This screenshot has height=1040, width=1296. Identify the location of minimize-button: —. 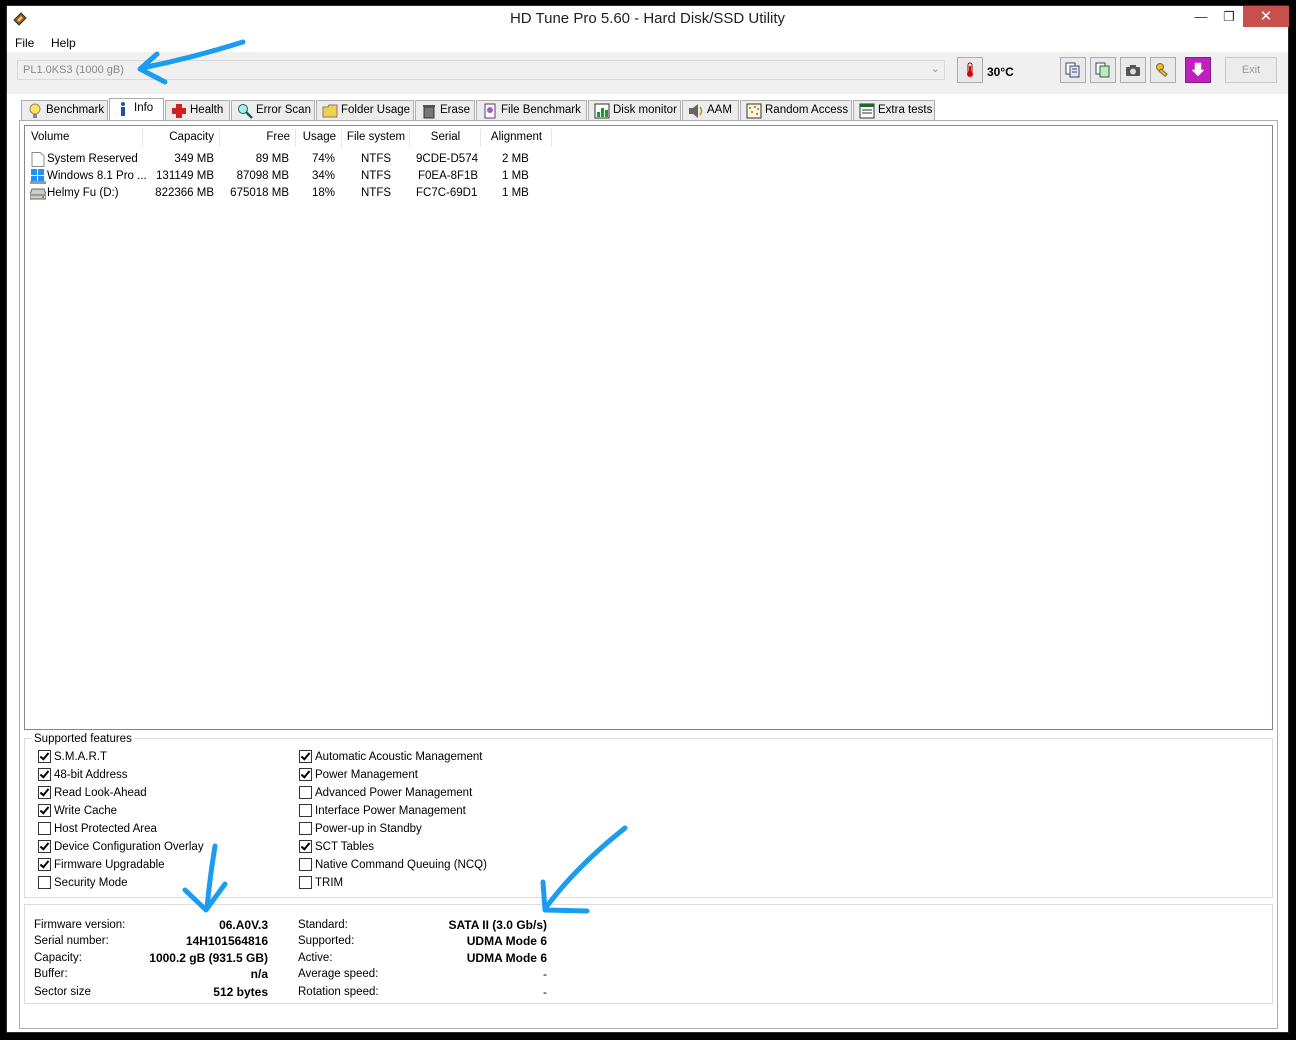
(1201, 16).